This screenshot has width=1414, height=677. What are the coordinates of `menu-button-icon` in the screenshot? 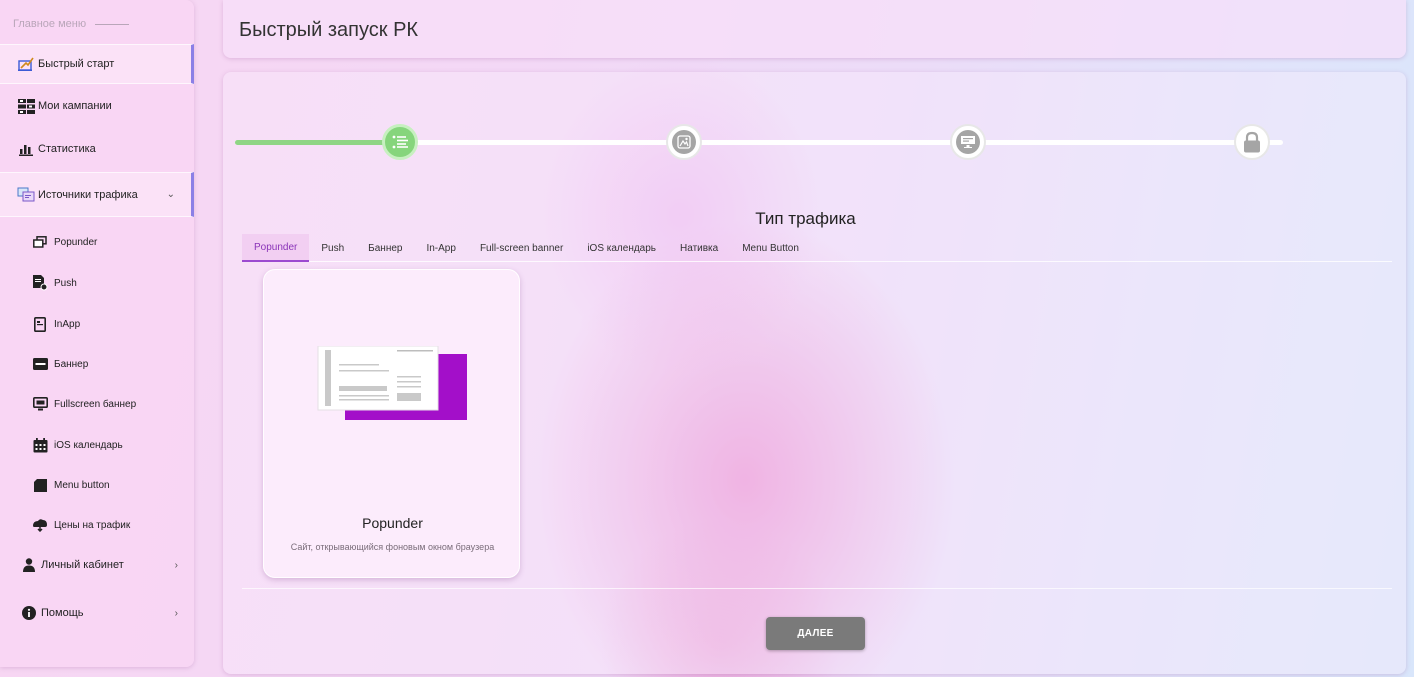 It's located at (40, 485).